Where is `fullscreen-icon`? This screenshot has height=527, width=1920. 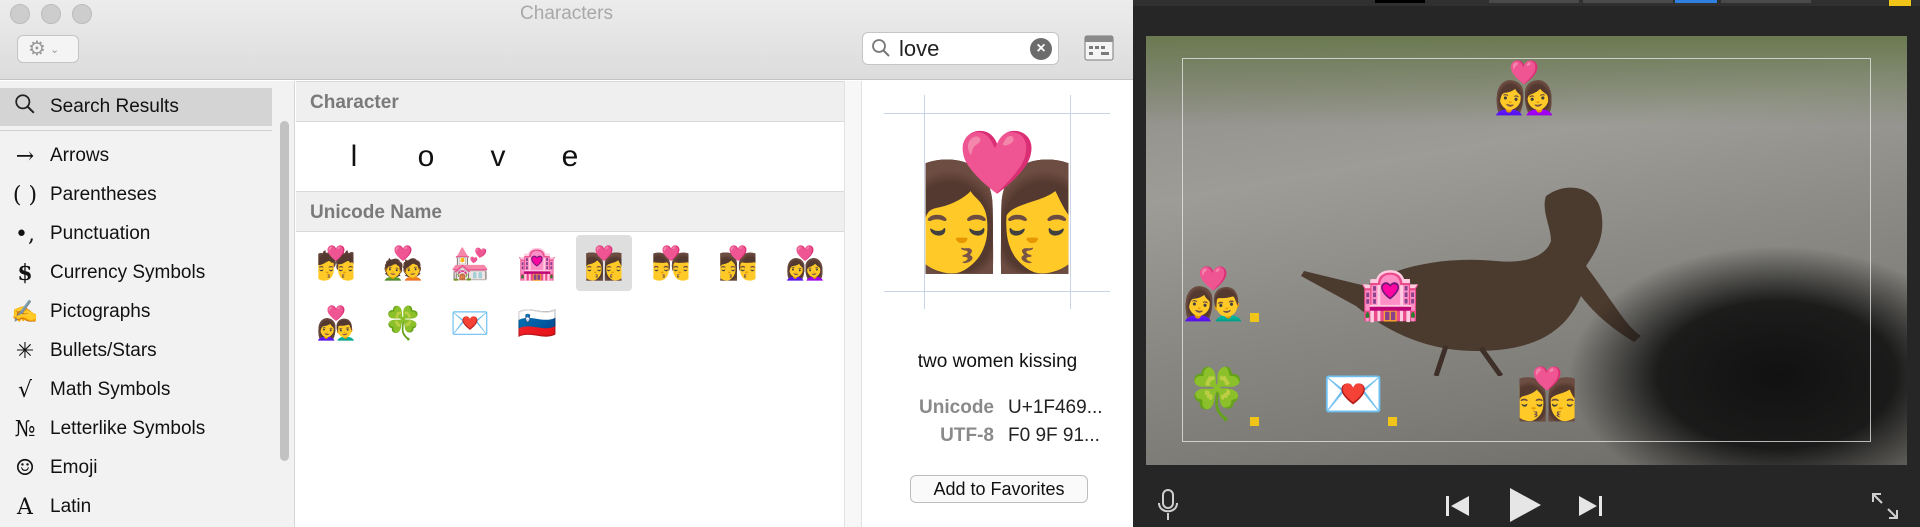 fullscreen-icon is located at coordinates (1885, 506).